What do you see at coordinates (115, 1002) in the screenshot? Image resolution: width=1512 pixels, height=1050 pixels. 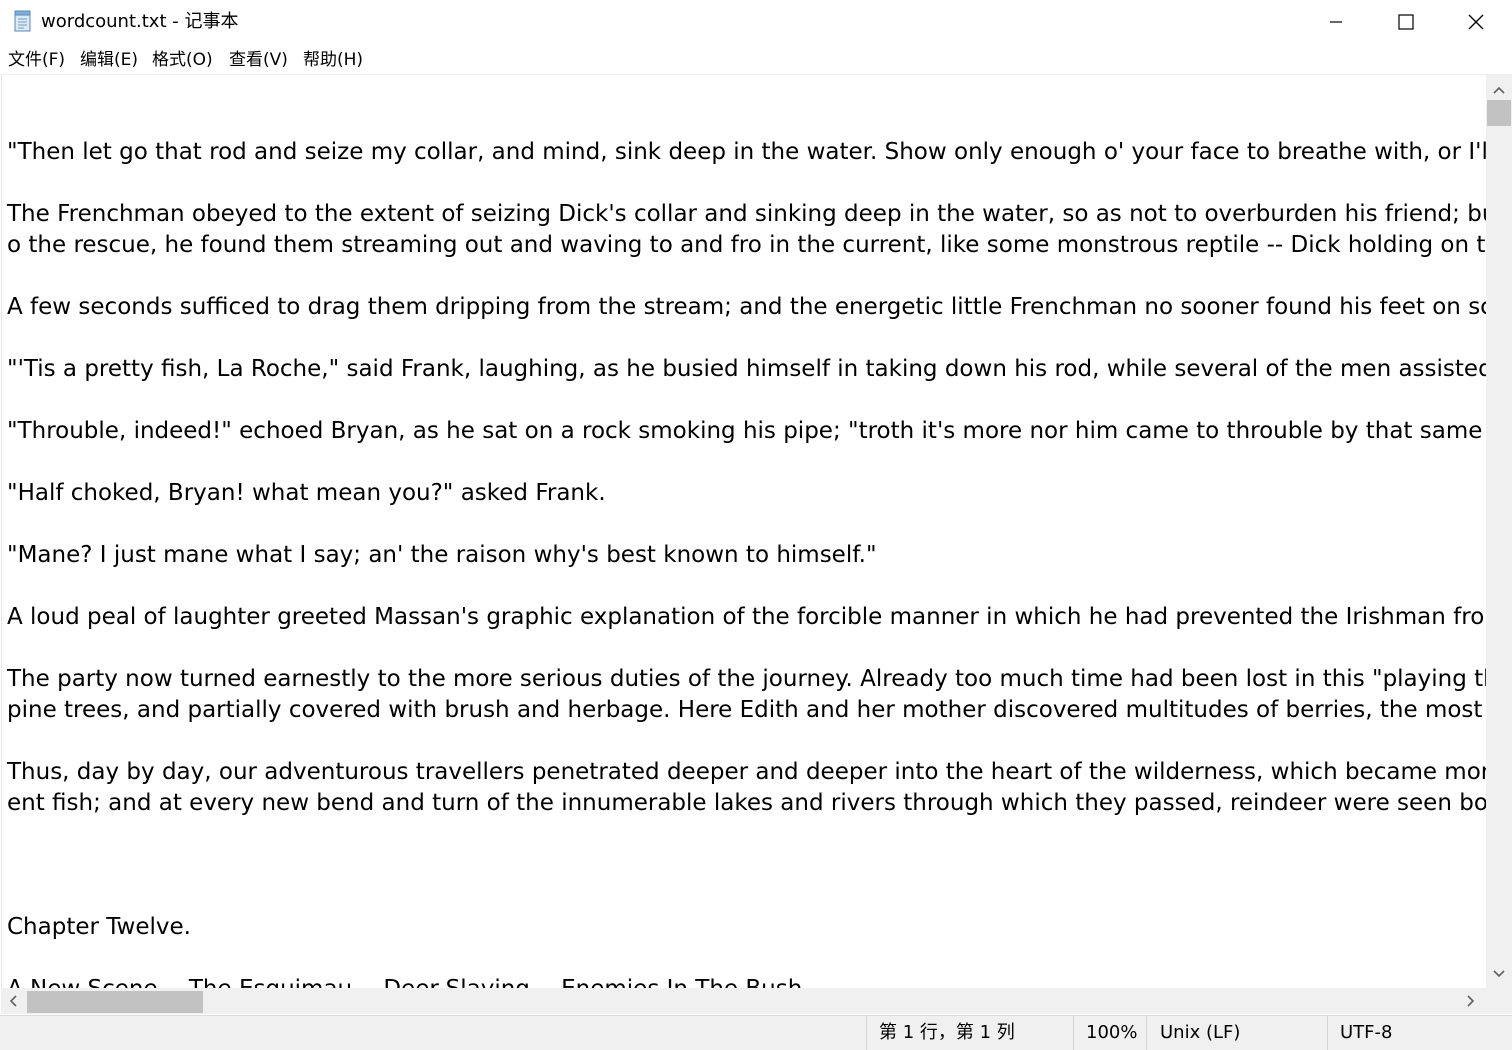 I see `horizontal-scroll-thumb` at bounding box center [115, 1002].